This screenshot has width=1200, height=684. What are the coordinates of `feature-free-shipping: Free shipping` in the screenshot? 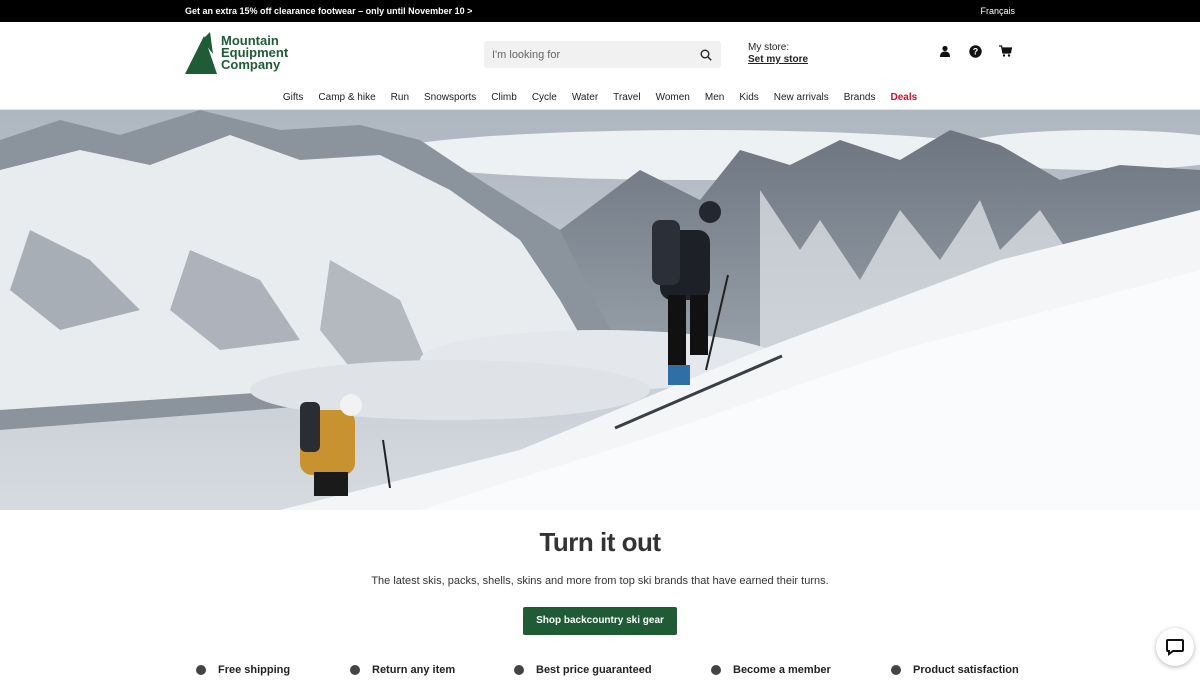 It's located at (243, 670).